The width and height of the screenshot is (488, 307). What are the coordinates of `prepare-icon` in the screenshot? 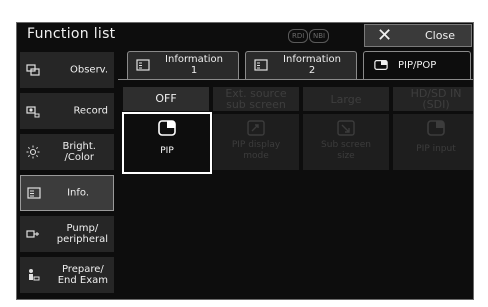 It's located at (34, 275).